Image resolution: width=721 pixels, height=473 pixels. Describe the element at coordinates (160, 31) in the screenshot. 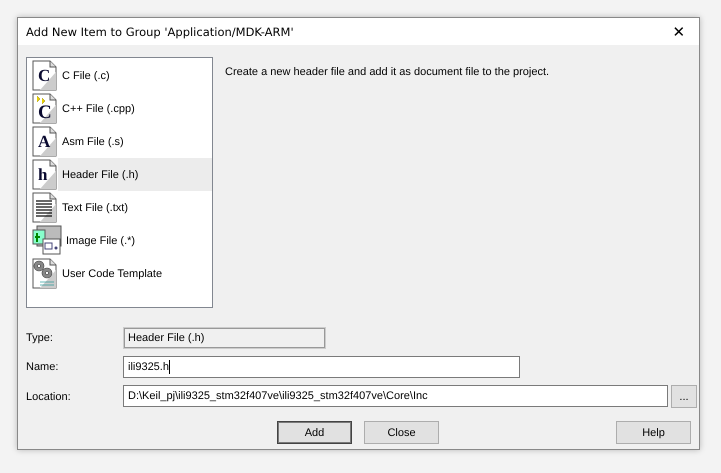

I see `window-title: Add New Item to Group 'Application/MDK-ARM'` at that location.